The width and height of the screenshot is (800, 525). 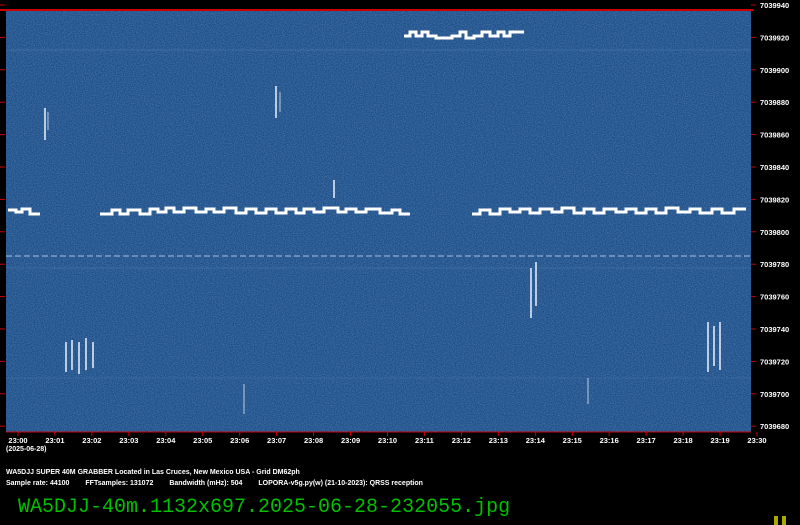 I want to click on x-tick-label: 23:10, so click(x=387, y=440).